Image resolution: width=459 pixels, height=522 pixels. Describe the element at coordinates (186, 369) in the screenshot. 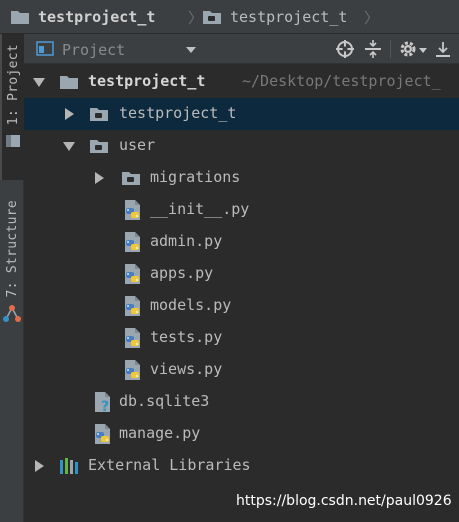

I see `tree-item-label: views.py` at that location.